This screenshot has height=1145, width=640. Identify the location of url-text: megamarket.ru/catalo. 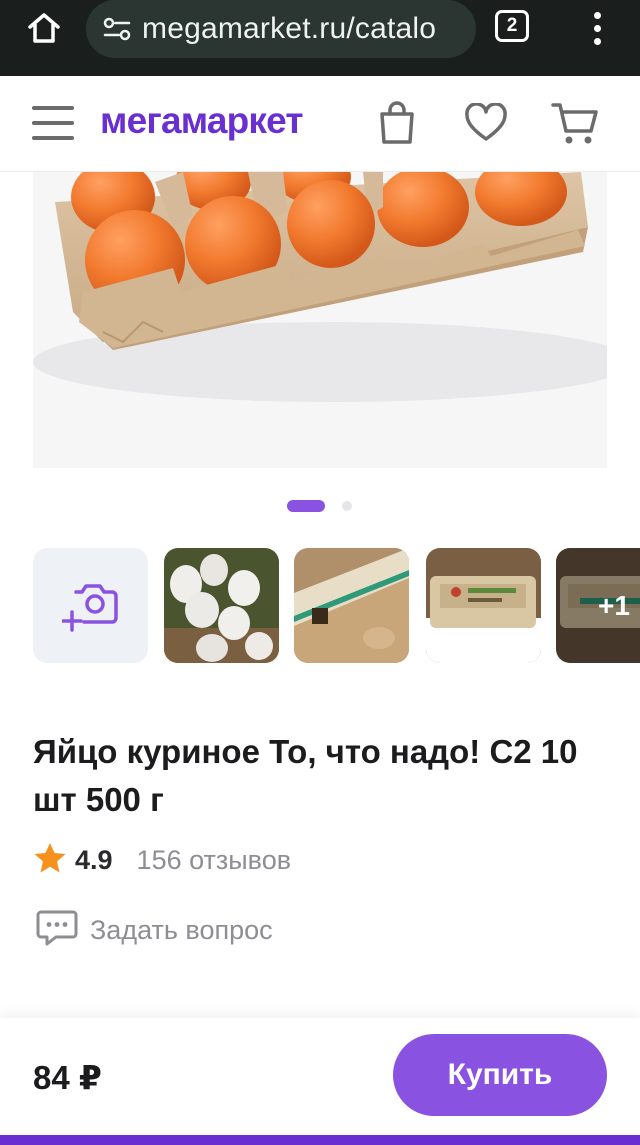
(289, 28).